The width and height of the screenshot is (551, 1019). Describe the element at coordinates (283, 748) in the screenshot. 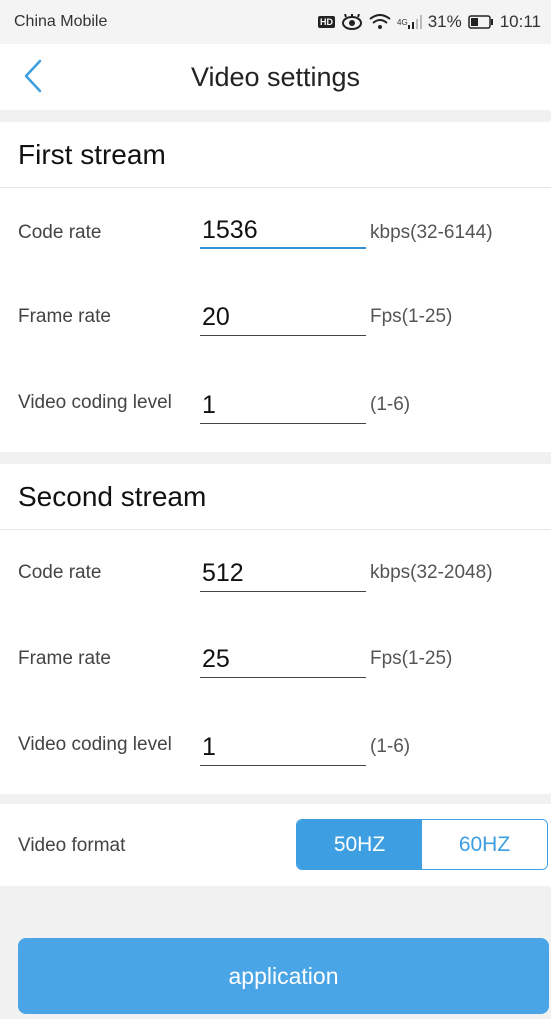

I see `second-coding-level-input` at that location.